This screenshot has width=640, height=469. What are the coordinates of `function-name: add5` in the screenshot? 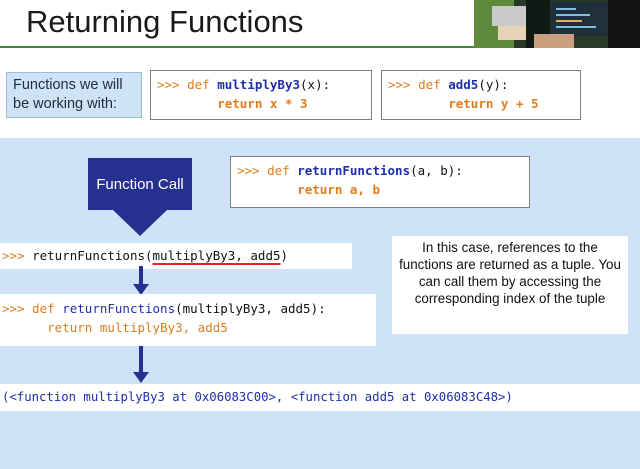 It's located at (463, 84).